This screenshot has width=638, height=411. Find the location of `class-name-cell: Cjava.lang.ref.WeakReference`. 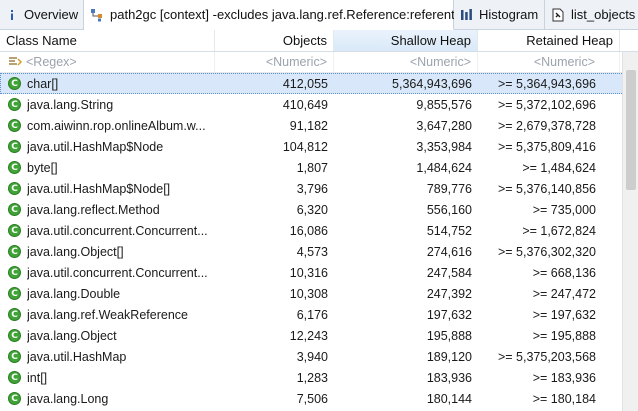

class-name-cell: Cjava.lang.ref.WeakReference is located at coordinates (107, 315).